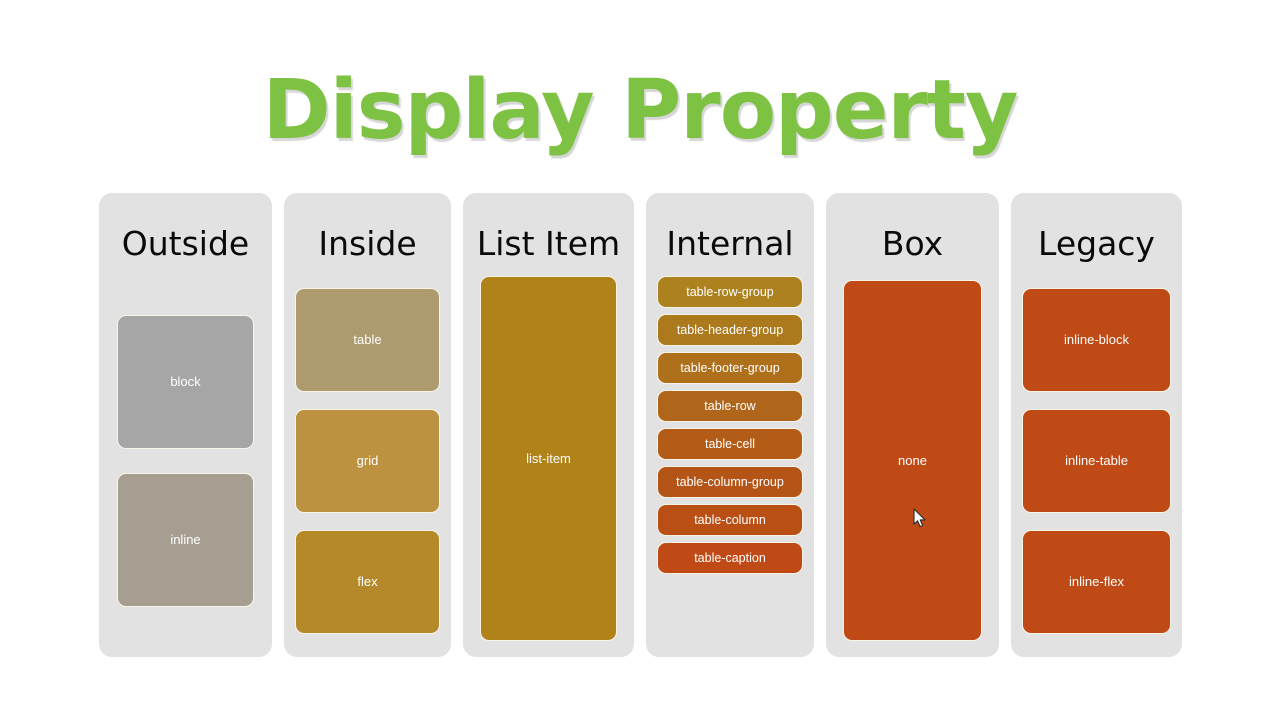 This screenshot has height=720, width=1280. Describe the element at coordinates (730, 444) in the screenshot. I see `value-box-table-cell: table-cell` at that location.